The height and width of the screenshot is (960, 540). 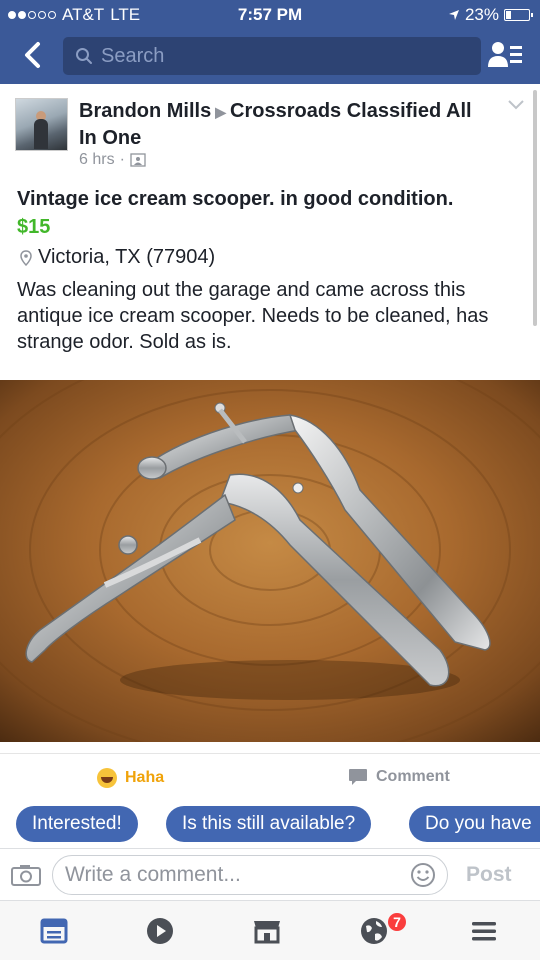 What do you see at coordinates (54, 931) in the screenshot?
I see `news-feed-icon` at bounding box center [54, 931].